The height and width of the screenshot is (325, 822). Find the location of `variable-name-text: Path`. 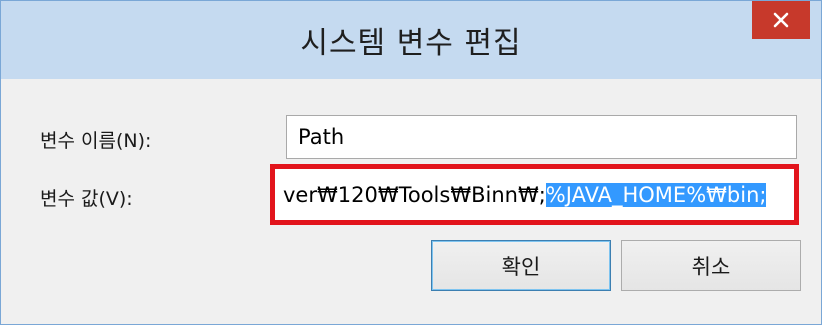

variable-name-text: Path is located at coordinates (321, 137).